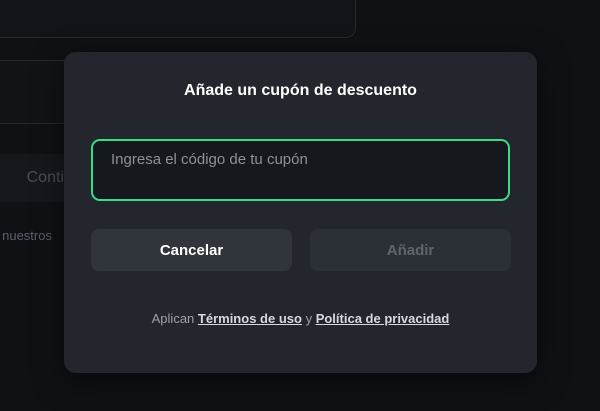 This screenshot has width=600, height=411. What do you see at coordinates (410, 250) in the screenshot?
I see `add-coupon-button: Añadir` at bounding box center [410, 250].